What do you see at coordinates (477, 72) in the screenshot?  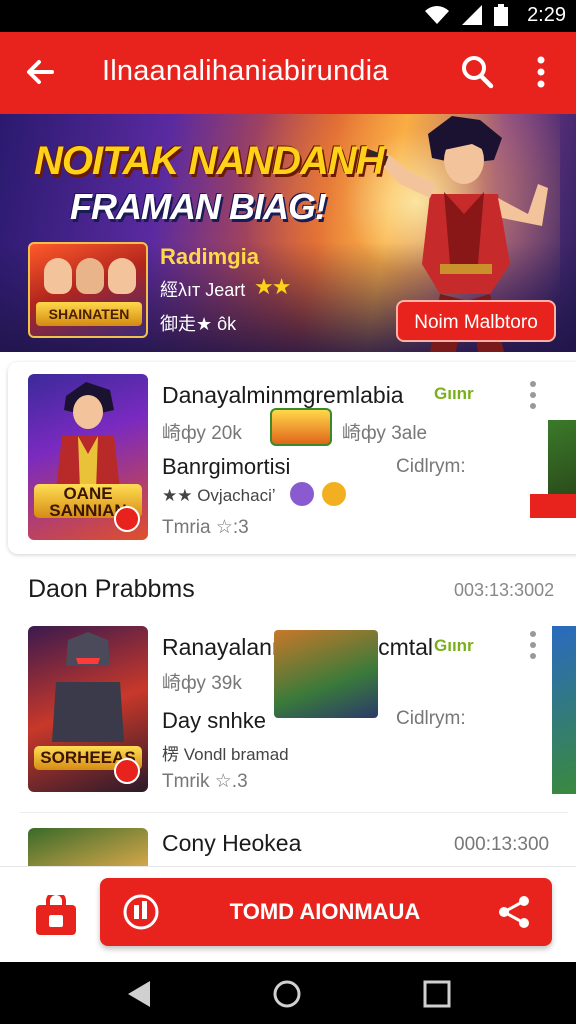 I see `search-icon` at bounding box center [477, 72].